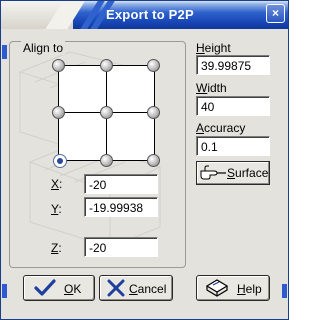  I want to click on z-label: Z:, so click(56, 248).